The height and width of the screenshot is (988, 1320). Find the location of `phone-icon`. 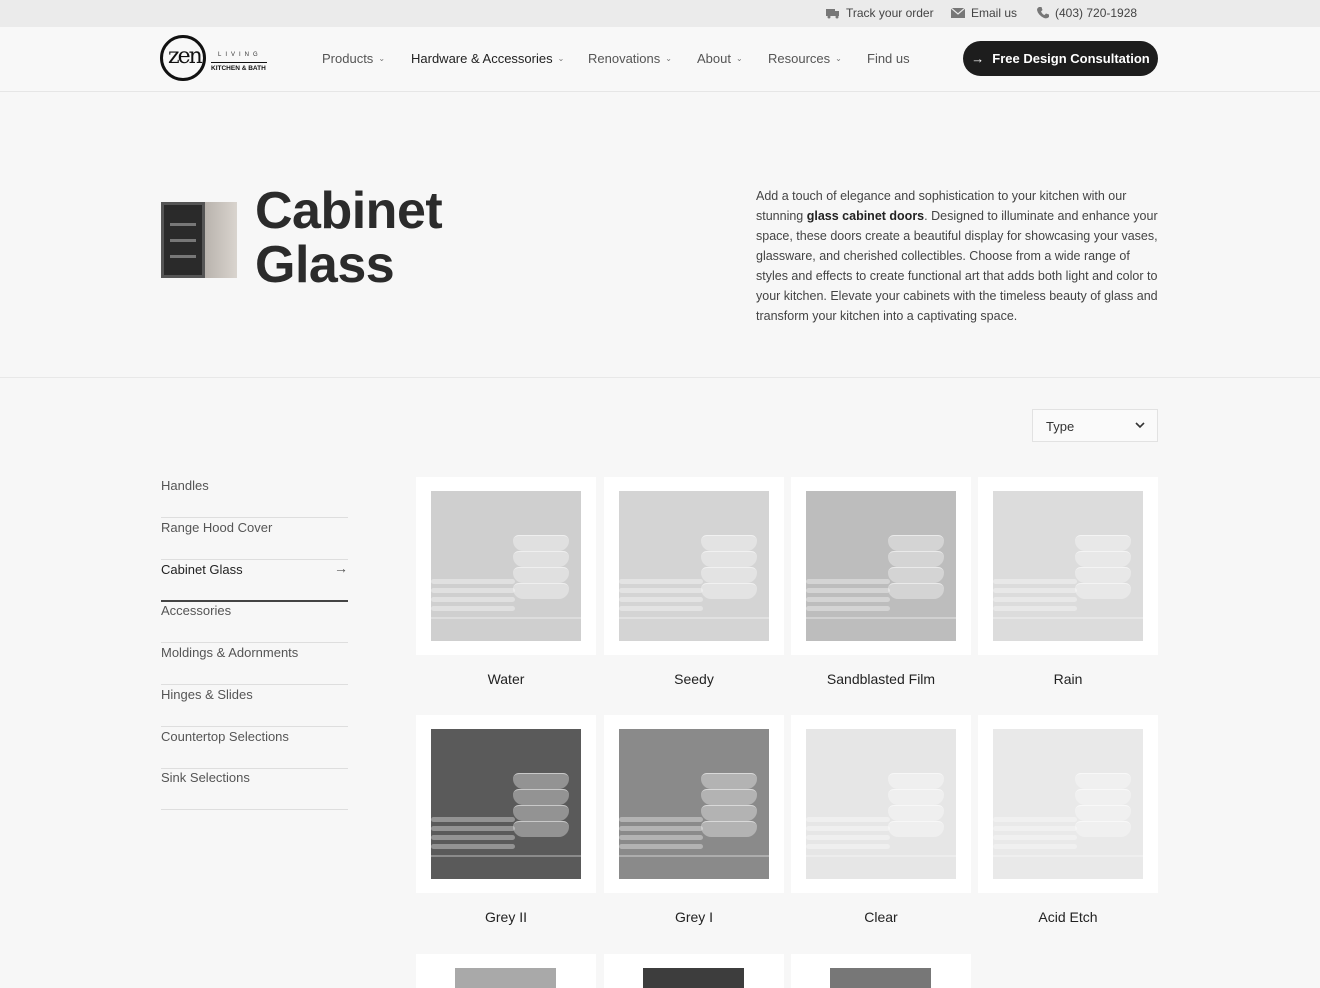

phone-icon is located at coordinates (1043, 13).